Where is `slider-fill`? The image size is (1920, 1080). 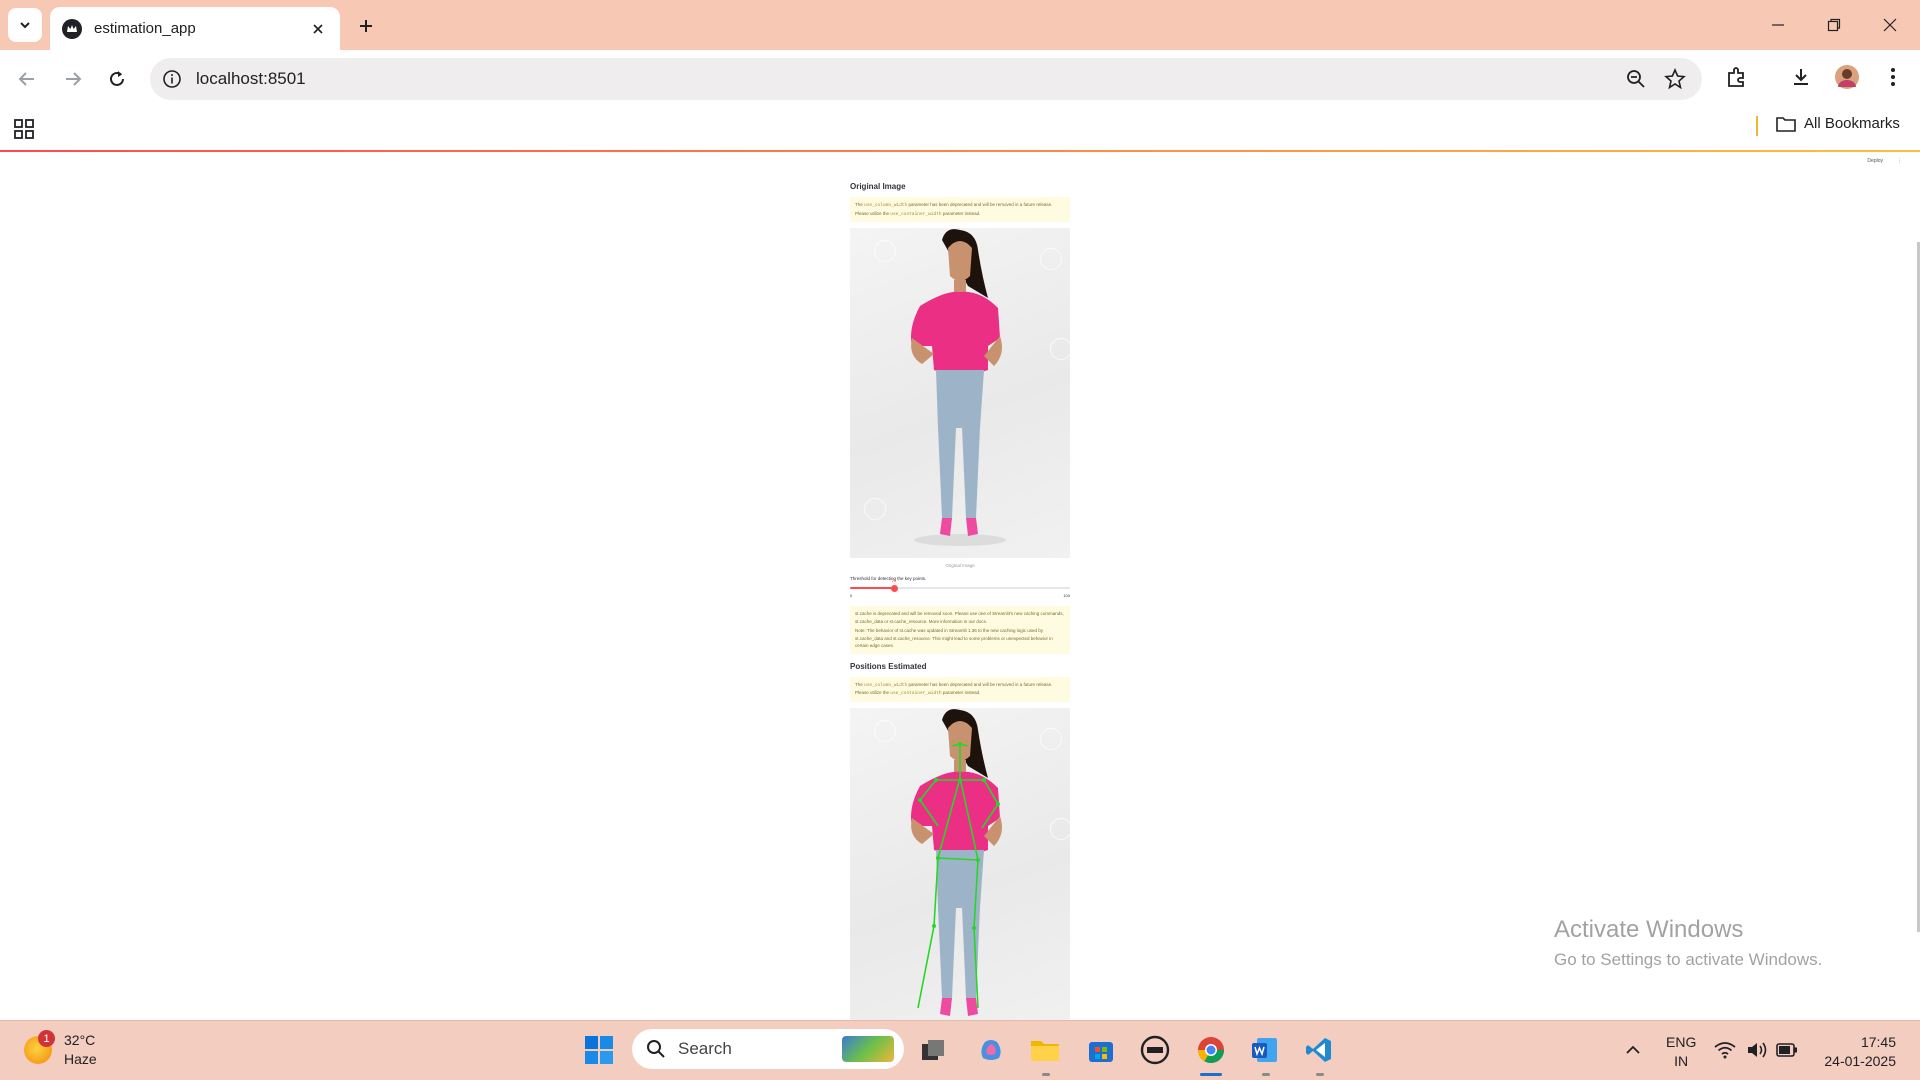
slider-fill is located at coordinates (872, 588).